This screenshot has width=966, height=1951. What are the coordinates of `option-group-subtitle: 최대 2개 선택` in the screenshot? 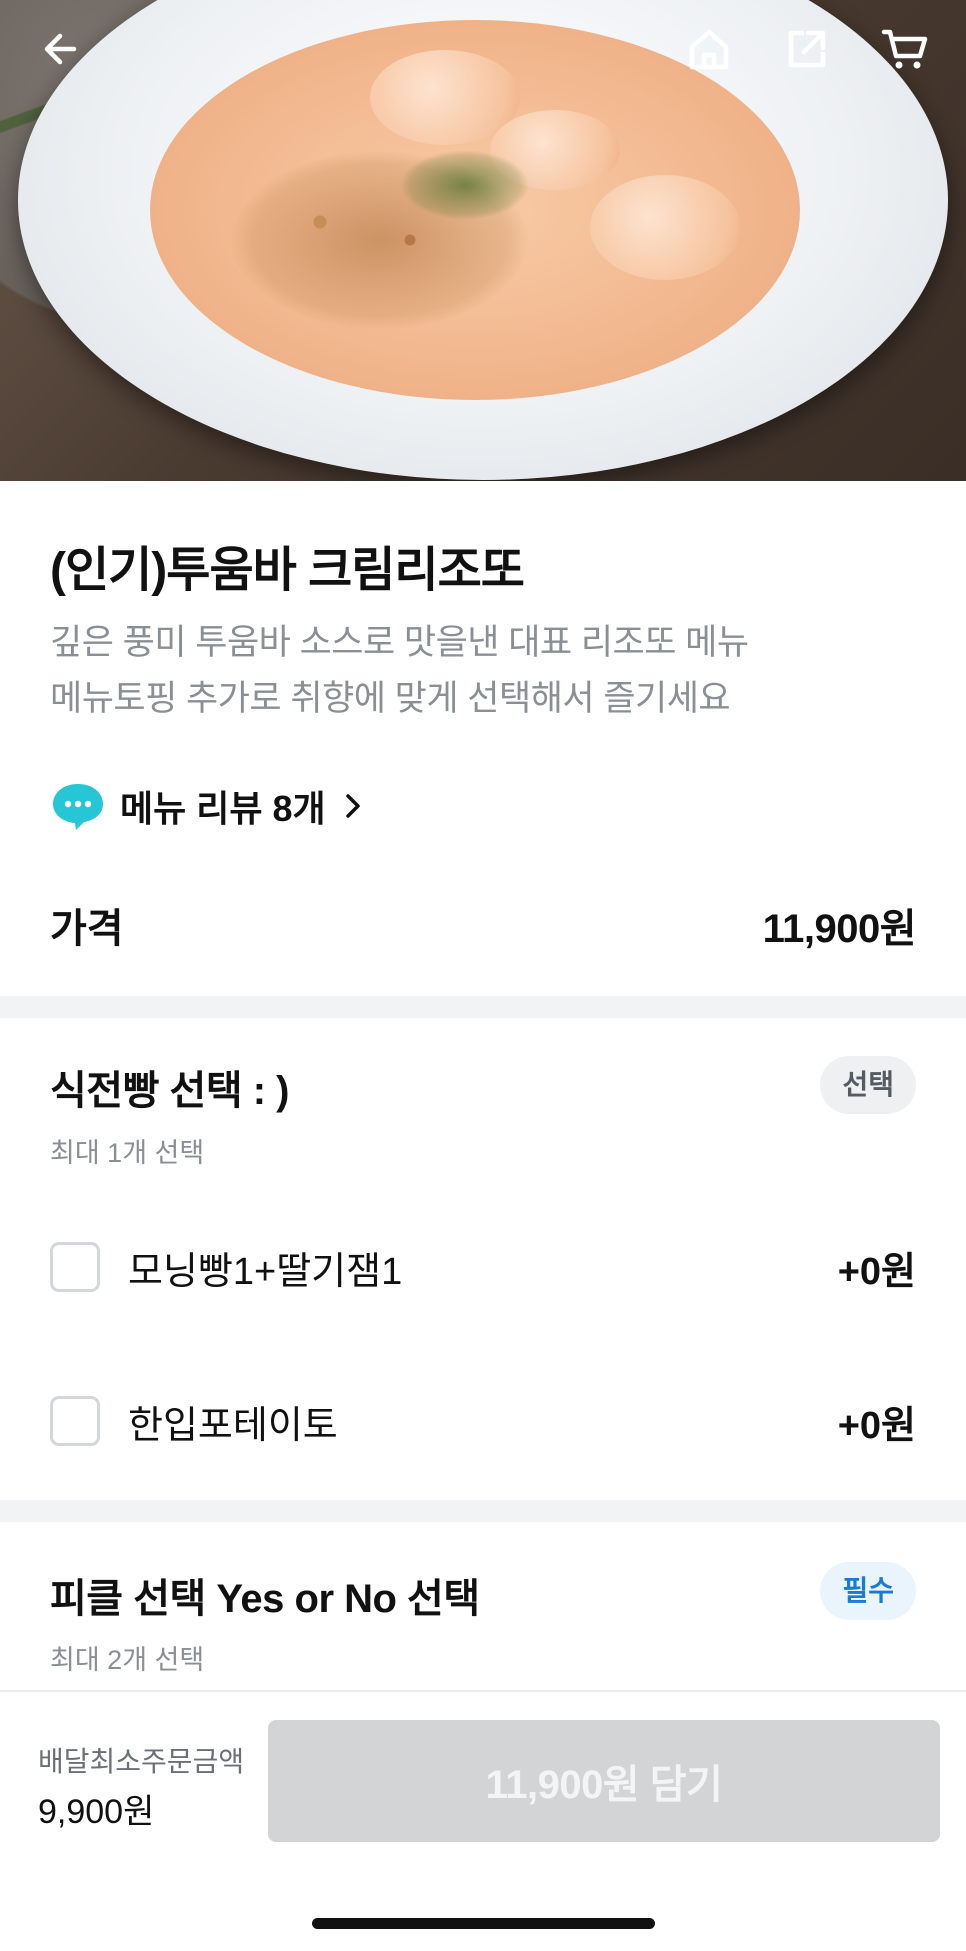 It's located at (127, 1660).